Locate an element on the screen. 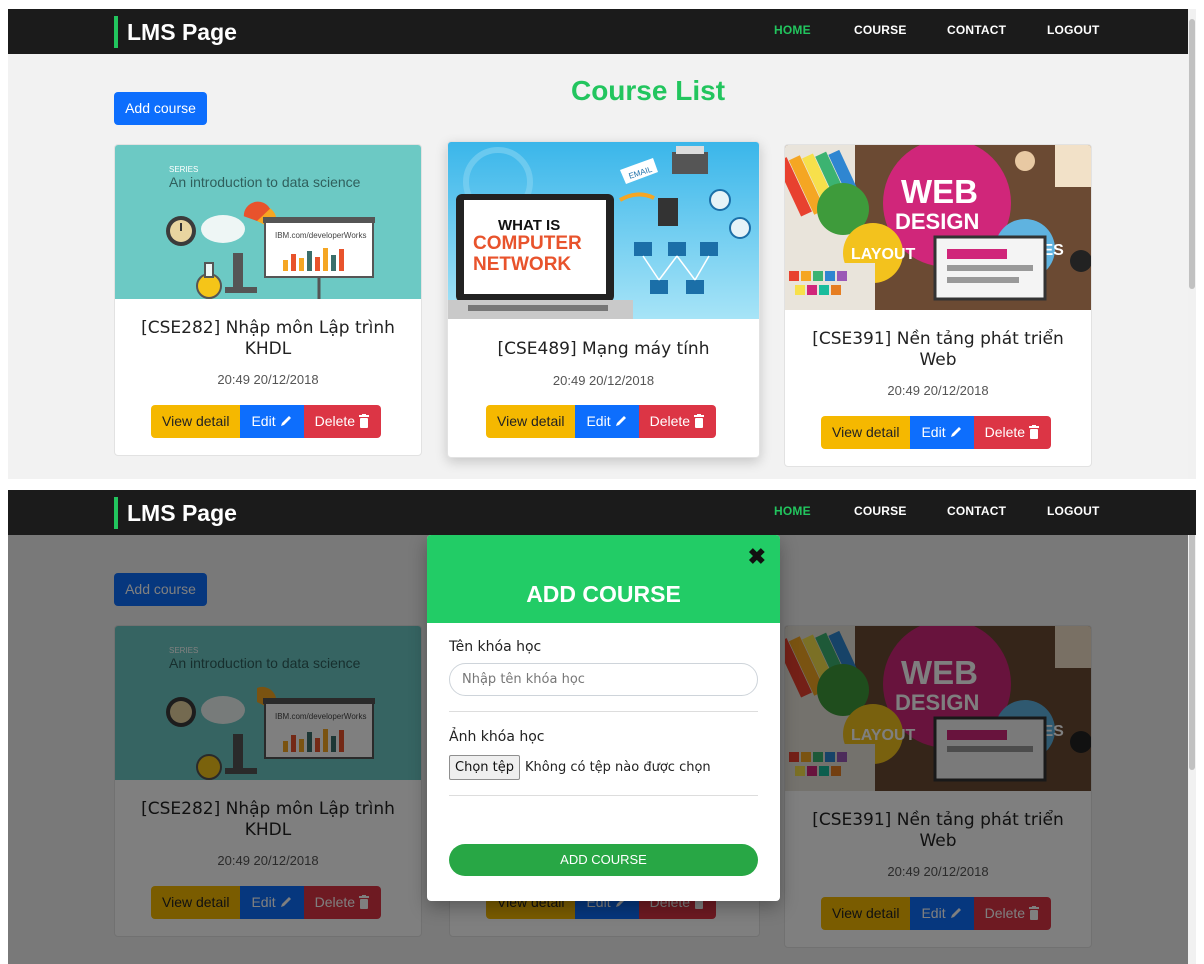 This screenshot has height=964, width=1204. course-card: WEB DESIGN LAYOUT PAGES [CSE39 is located at coordinates (938, 305).